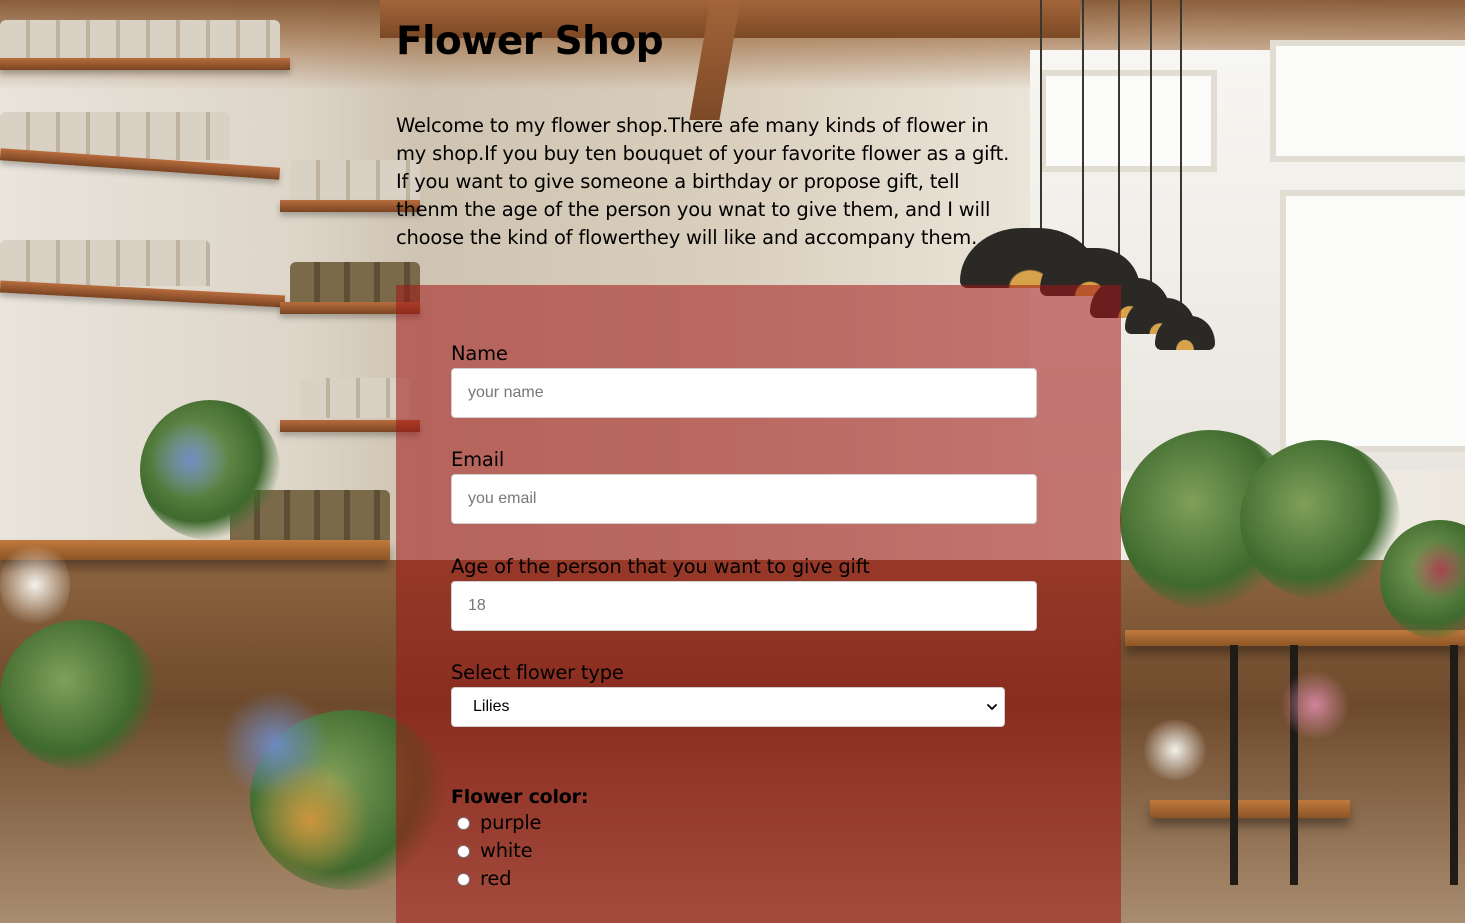 The height and width of the screenshot is (923, 1465). Describe the element at coordinates (530, 41) in the screenshot. I see `page-title: Flower Shop` at that location.